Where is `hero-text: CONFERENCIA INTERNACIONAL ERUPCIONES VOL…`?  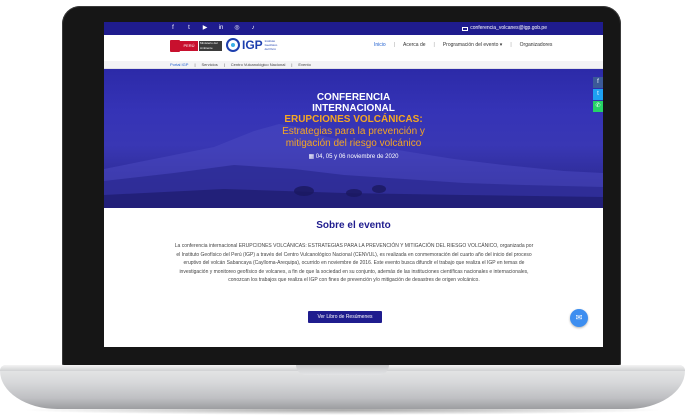 hero-text: CONFERENCIA INTERNACIONAL ERUPCIONES VOL… is located at coordinates (353, 127).